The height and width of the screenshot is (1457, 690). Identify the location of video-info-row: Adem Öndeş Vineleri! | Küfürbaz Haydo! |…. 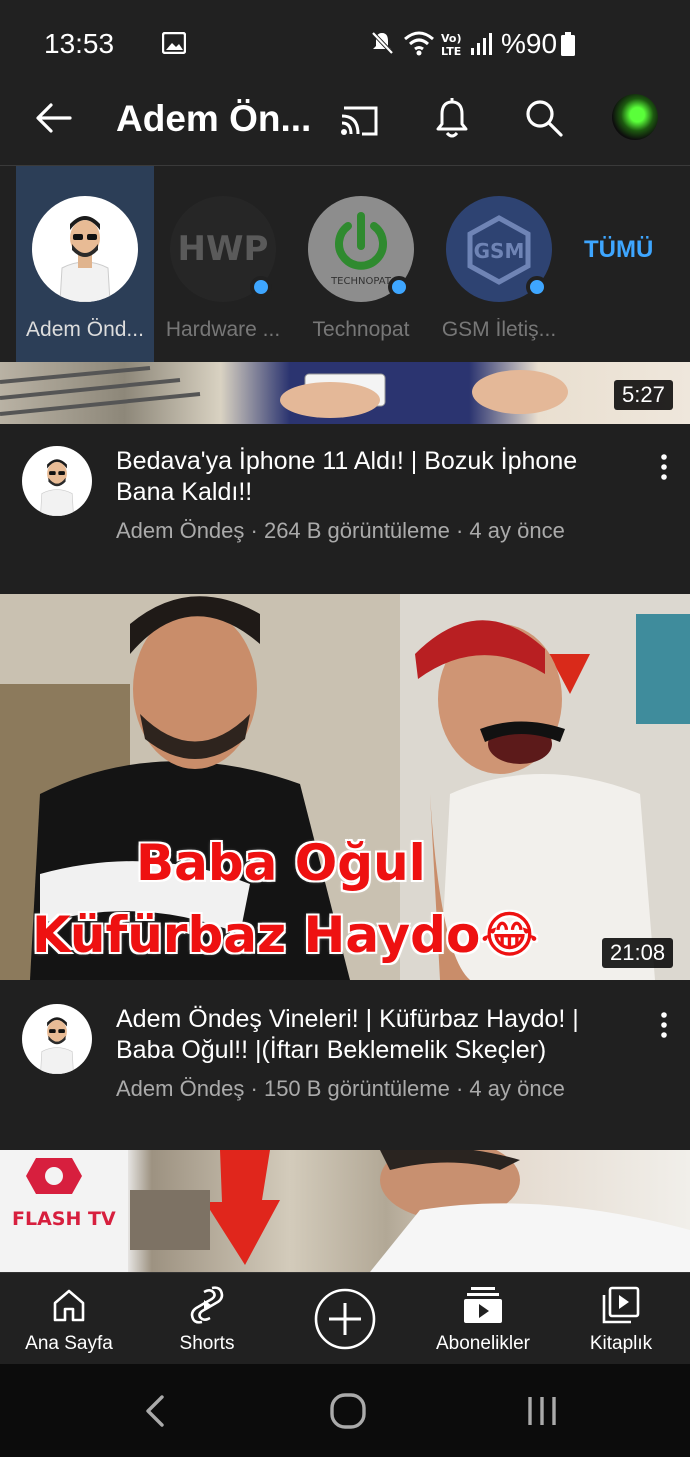
(345, 1057).